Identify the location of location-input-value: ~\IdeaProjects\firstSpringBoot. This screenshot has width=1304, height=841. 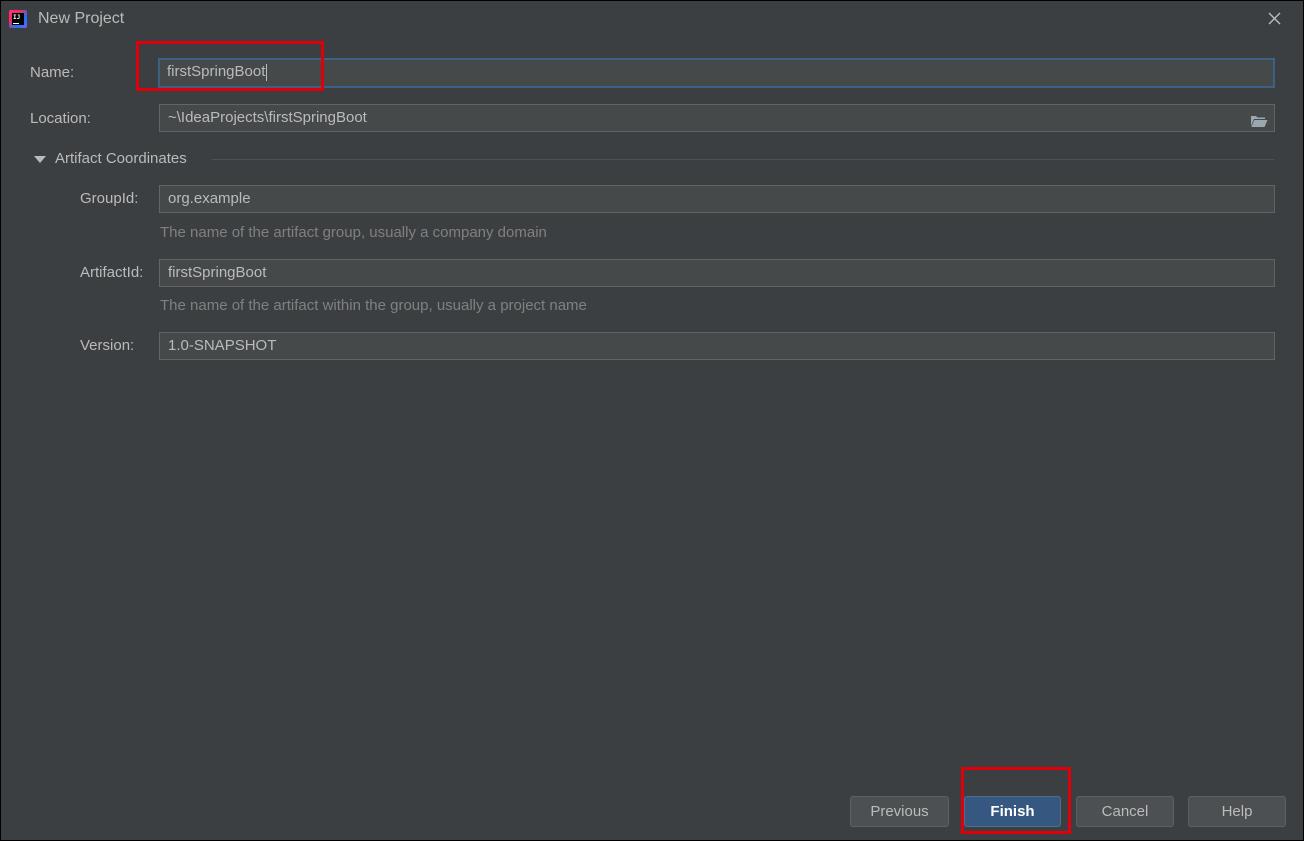
(267, 117).